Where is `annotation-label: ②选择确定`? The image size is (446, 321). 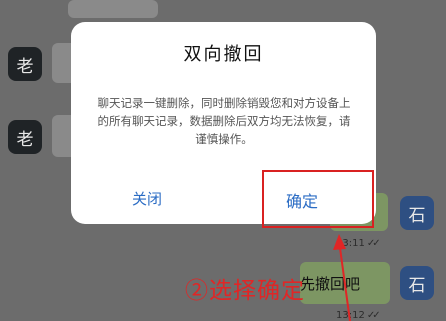
annotation-label: ②选择确定 is located at coordinates (245, 291).